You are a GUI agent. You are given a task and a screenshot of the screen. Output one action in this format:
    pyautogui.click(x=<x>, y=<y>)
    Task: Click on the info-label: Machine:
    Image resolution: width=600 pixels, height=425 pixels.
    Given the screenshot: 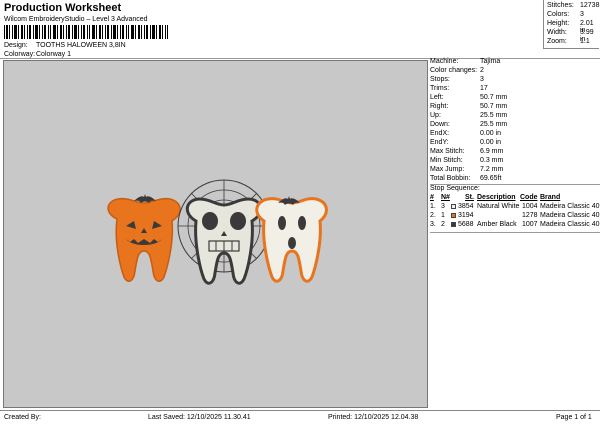 What is the action you would take?
    pyautogui.click(x=444, y=61)
    